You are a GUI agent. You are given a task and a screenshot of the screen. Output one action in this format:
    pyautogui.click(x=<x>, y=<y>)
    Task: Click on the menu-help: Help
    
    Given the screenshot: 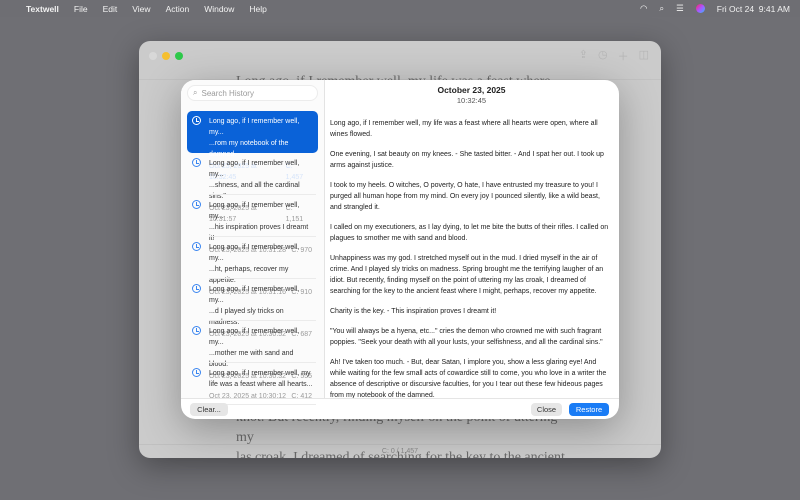 What is the action you would take?
    pyautogui.click(x=257, y=9)
    